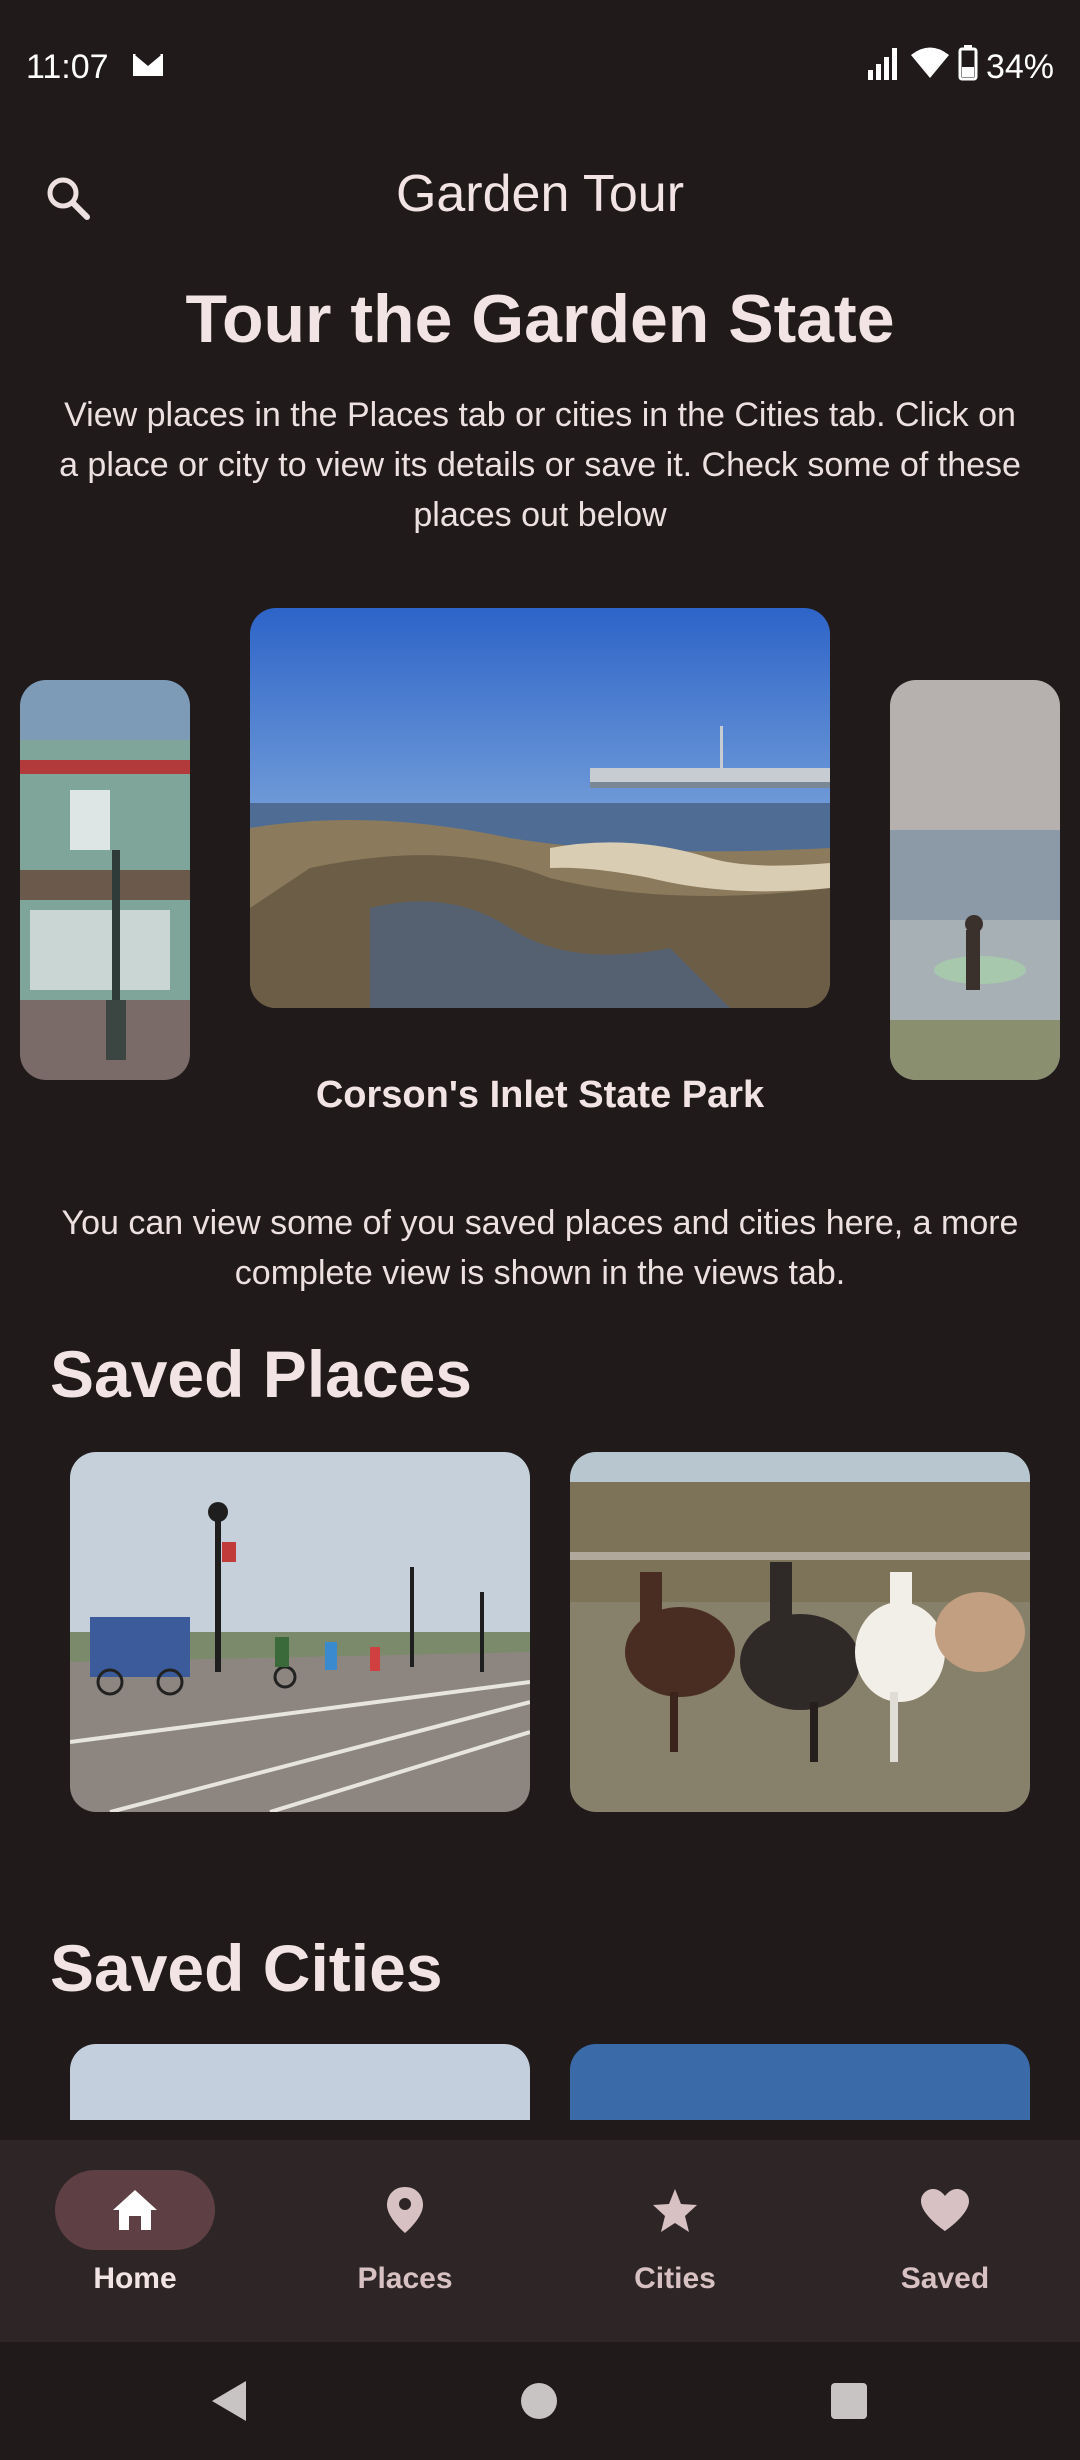  I want to click on battery-icon, so click(968, 67).